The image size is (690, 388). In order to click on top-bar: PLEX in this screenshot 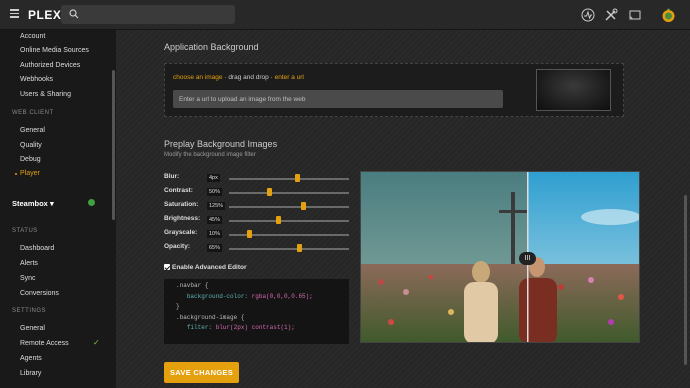, I will do `click(345, 15)`.